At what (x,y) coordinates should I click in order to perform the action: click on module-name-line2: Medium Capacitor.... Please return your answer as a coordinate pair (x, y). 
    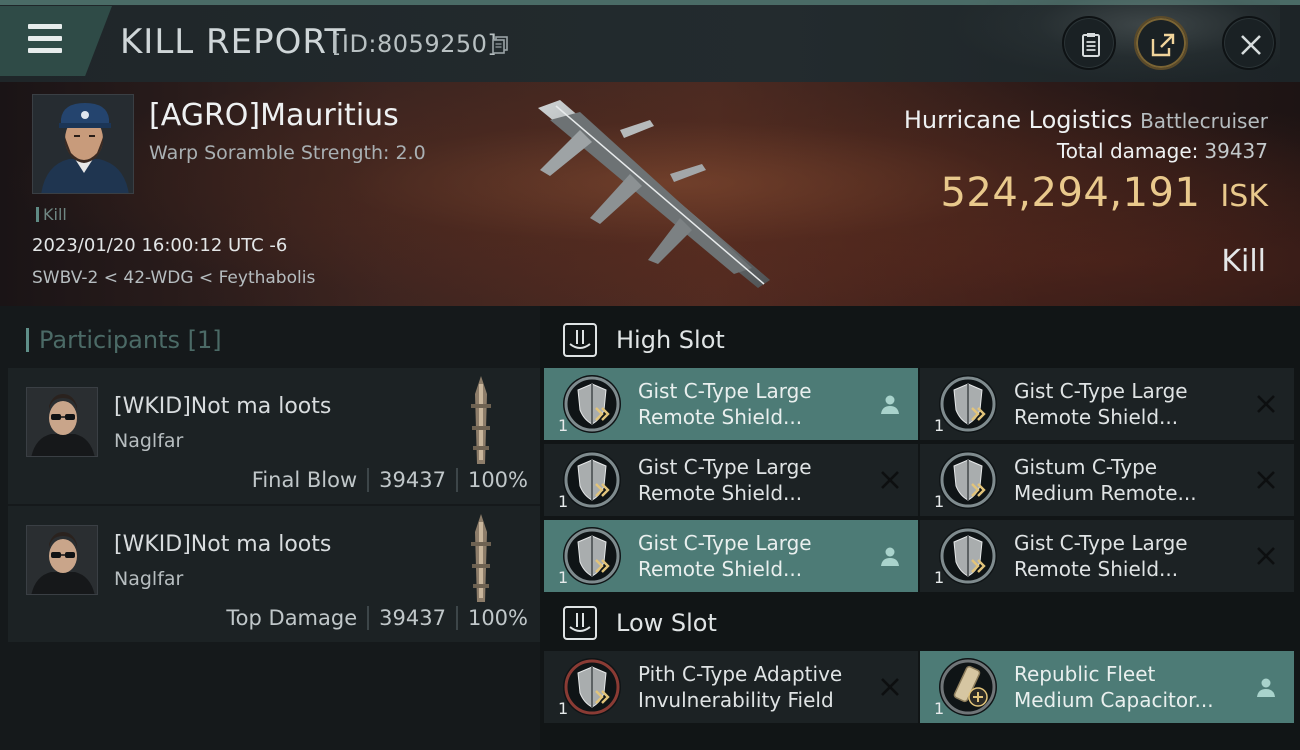
    Looking at the image, I should click on (1114, 700).